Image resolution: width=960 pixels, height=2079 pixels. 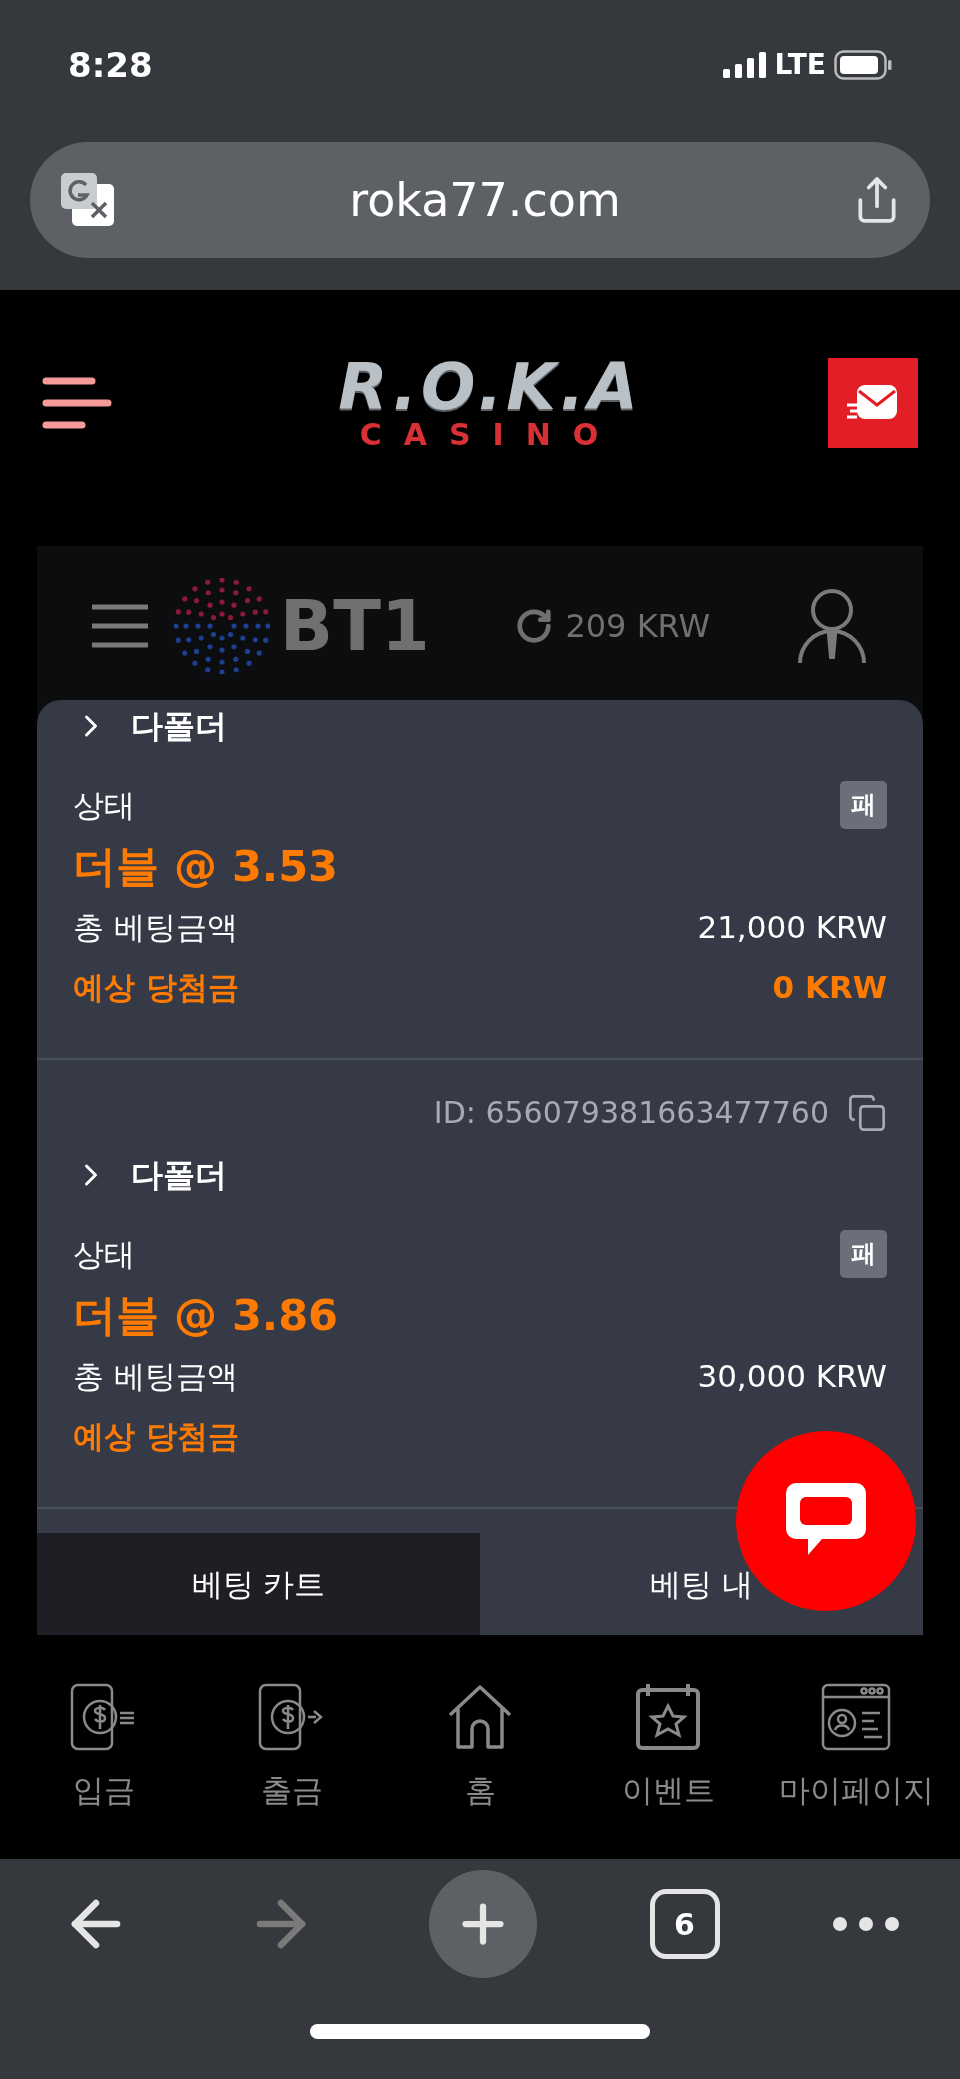 What do you see at coordinates (867, 1112) in the screenshot?
I see `copy-icon` at bounding box center [867, 1112].